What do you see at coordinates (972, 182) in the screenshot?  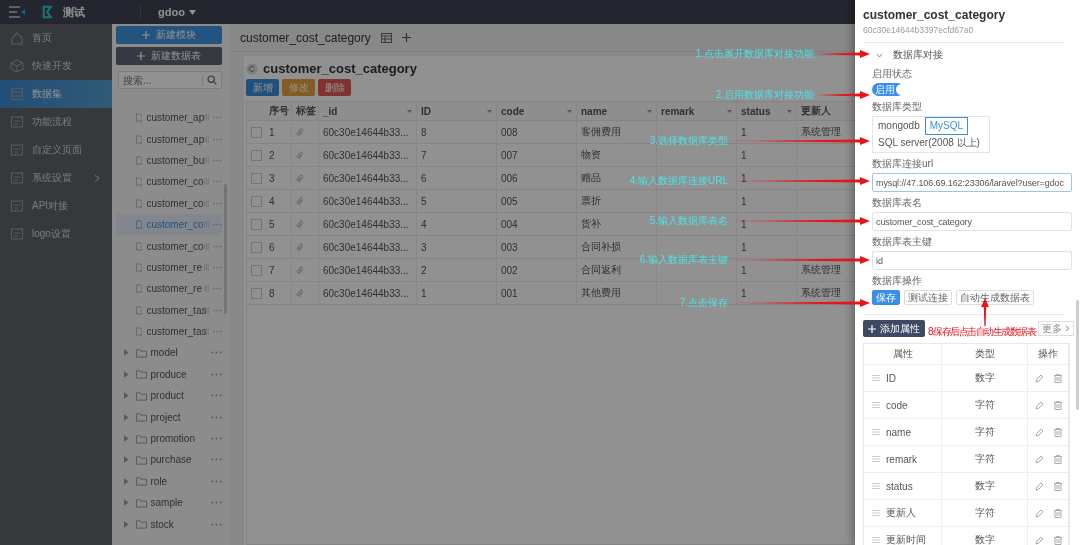 I see `input-field: mysql://47.106.69.162:23306/laravel?user=gdoc` at bounding box center [972, 182].